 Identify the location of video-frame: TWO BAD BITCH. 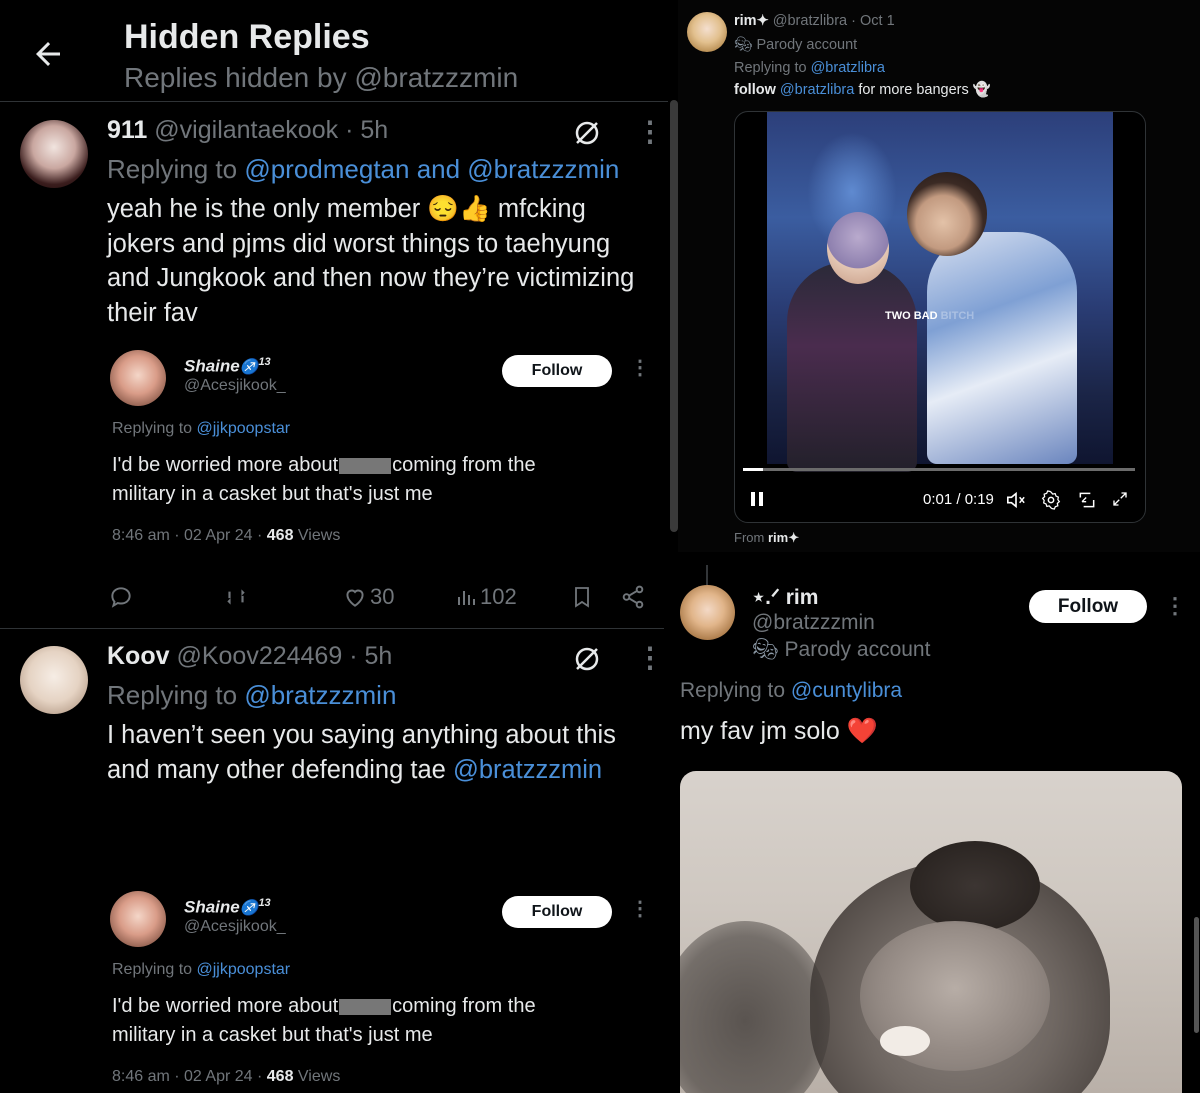
(940, 292).